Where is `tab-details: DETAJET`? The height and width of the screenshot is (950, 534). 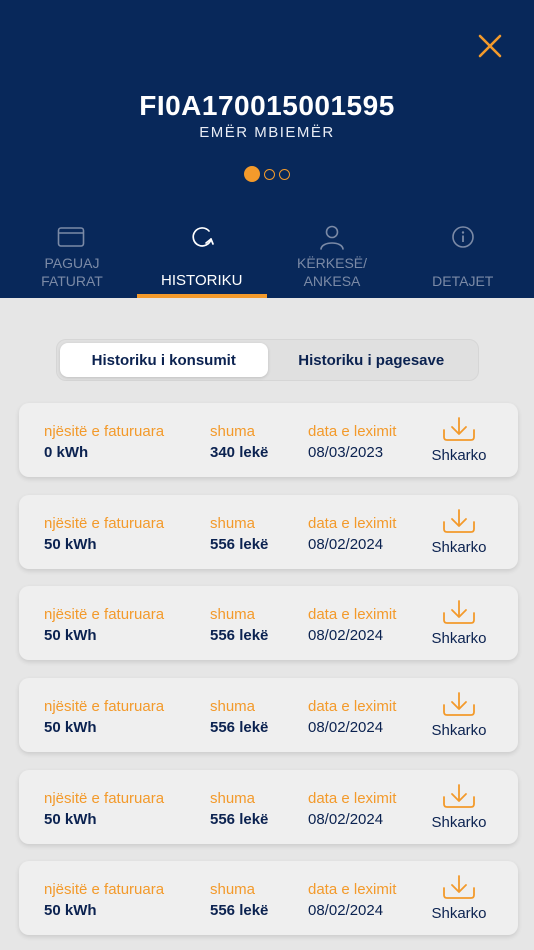 tab-details: DETAJET is located at coordinates (463, 259).